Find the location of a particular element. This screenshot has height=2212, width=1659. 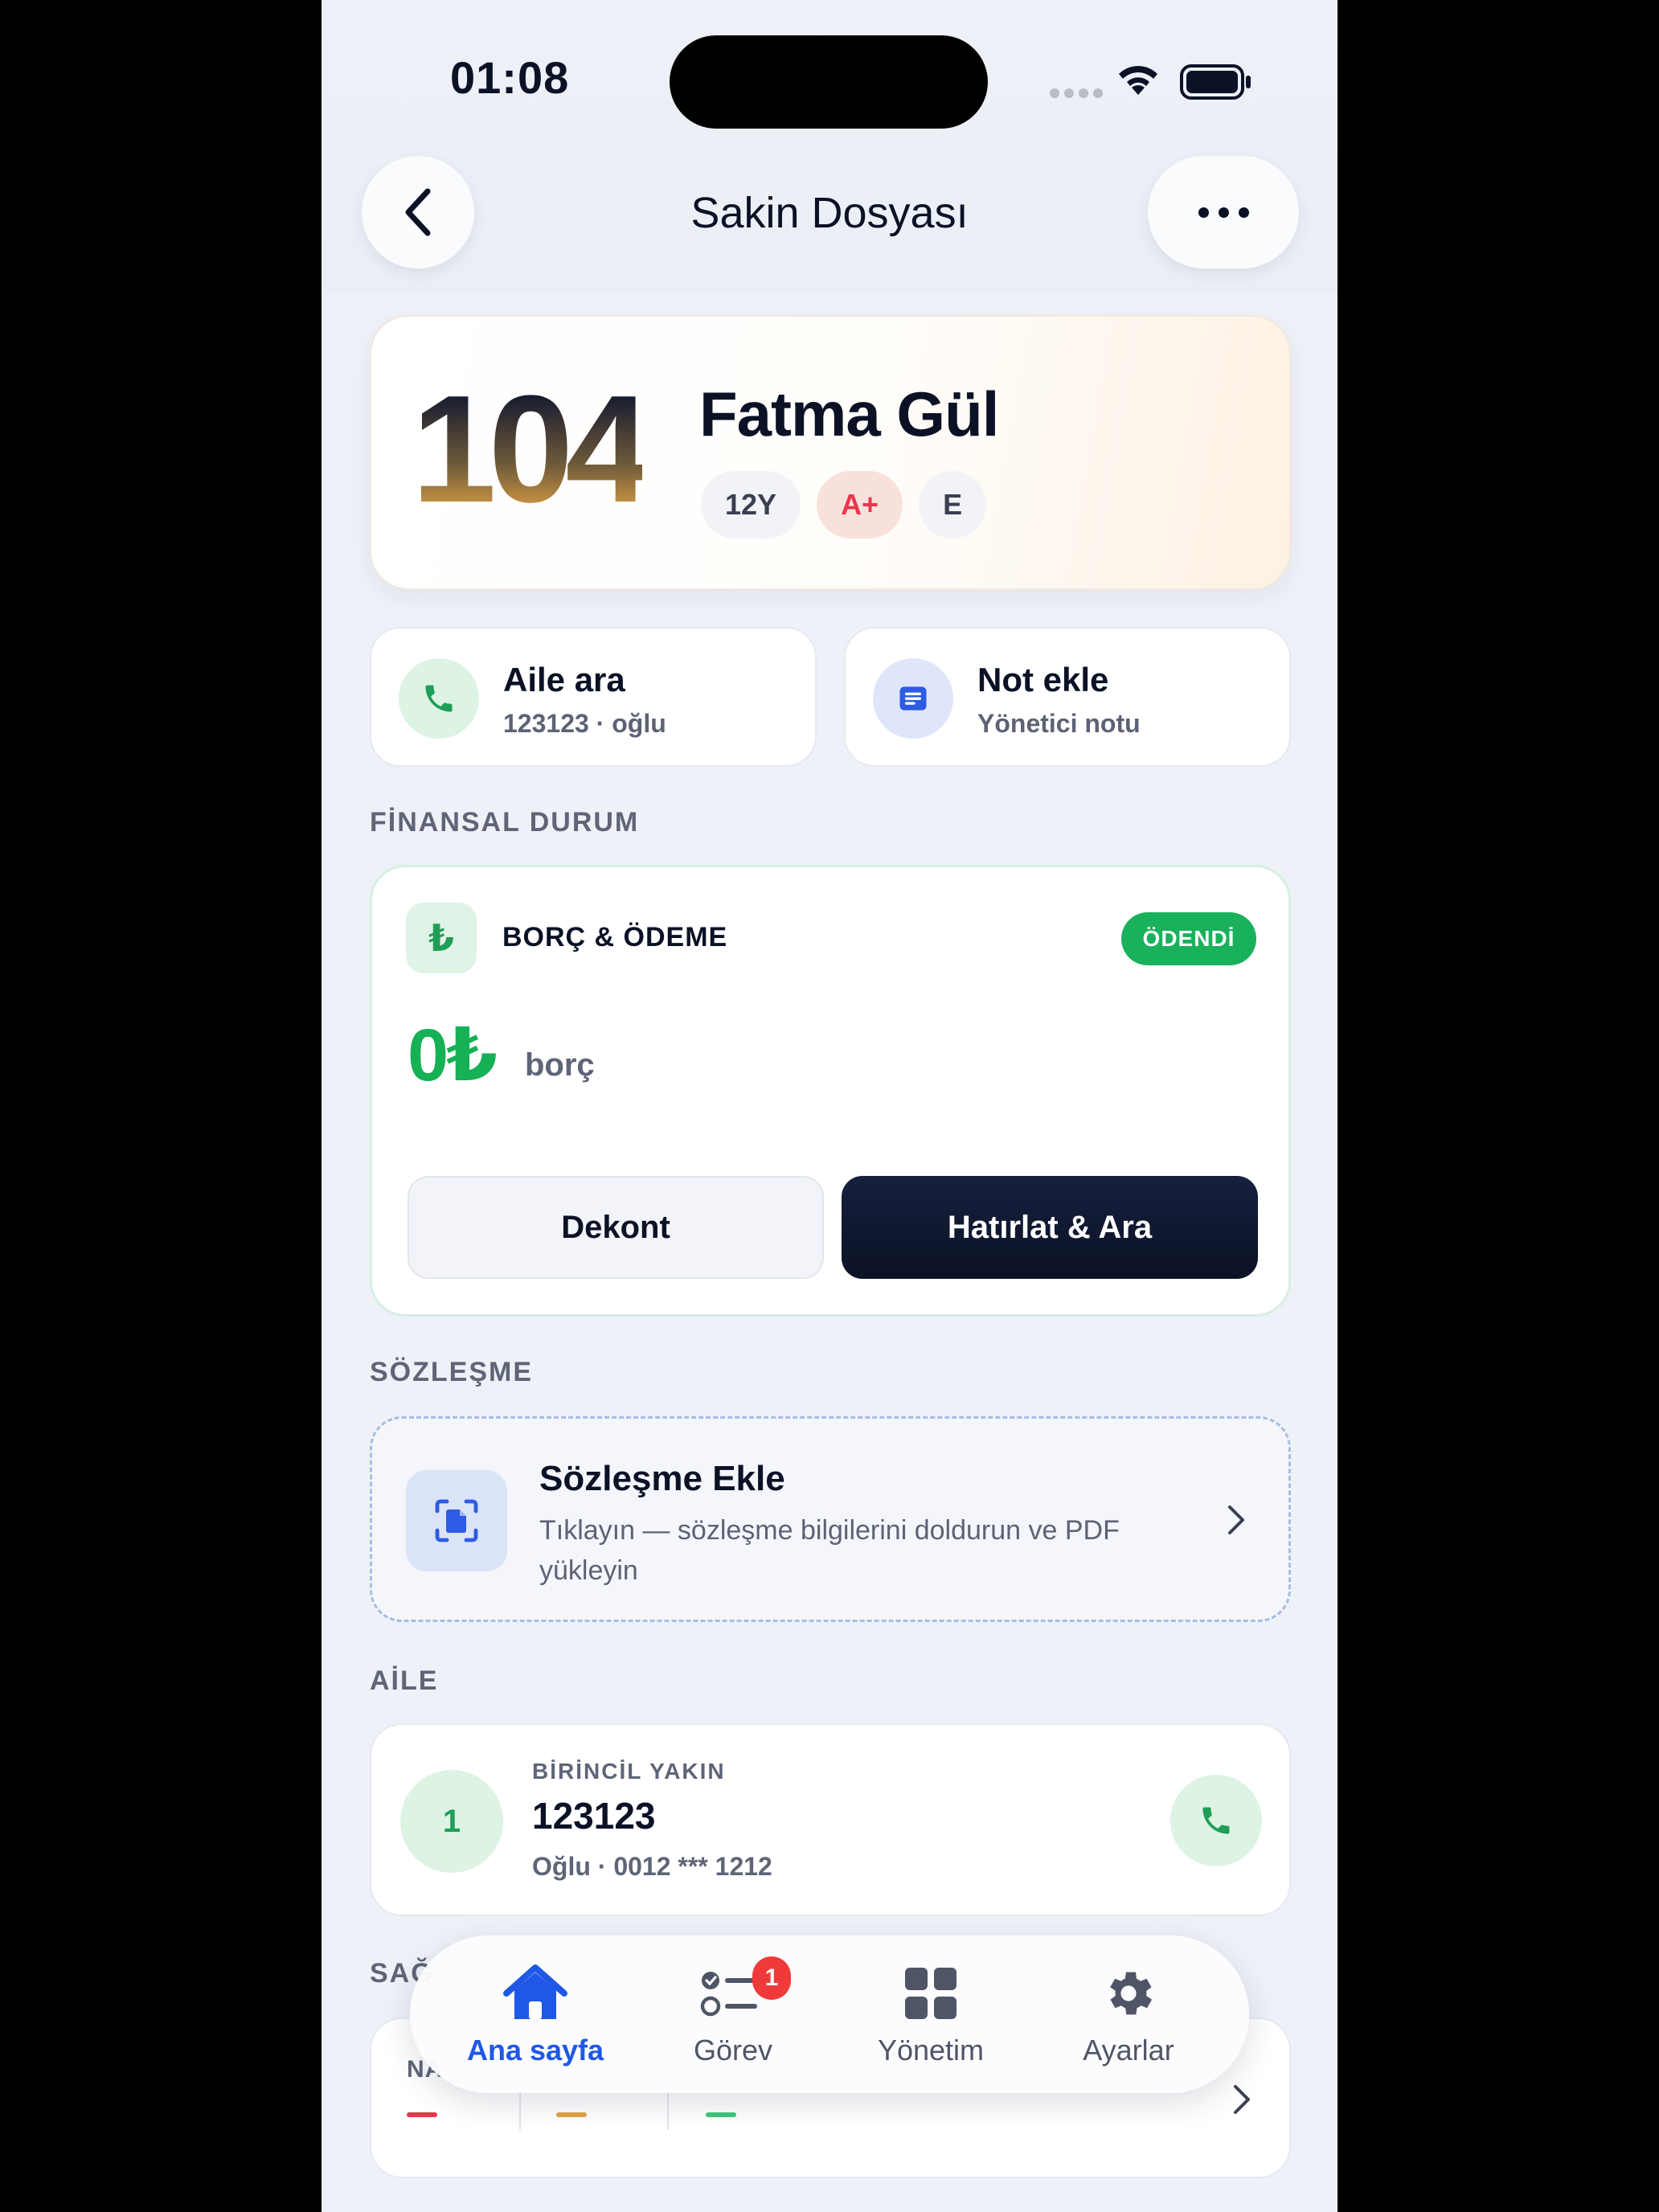

tab-home-label: Ana sayfa is located at coordinates (535, 2050).